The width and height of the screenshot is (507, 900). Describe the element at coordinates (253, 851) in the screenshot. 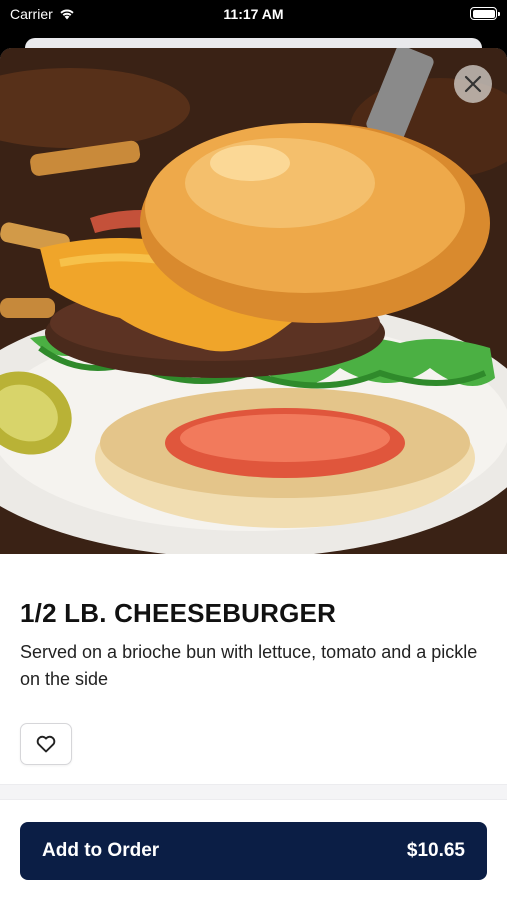

I see `add-to-order-button: Add to Order $10.65` at that location.